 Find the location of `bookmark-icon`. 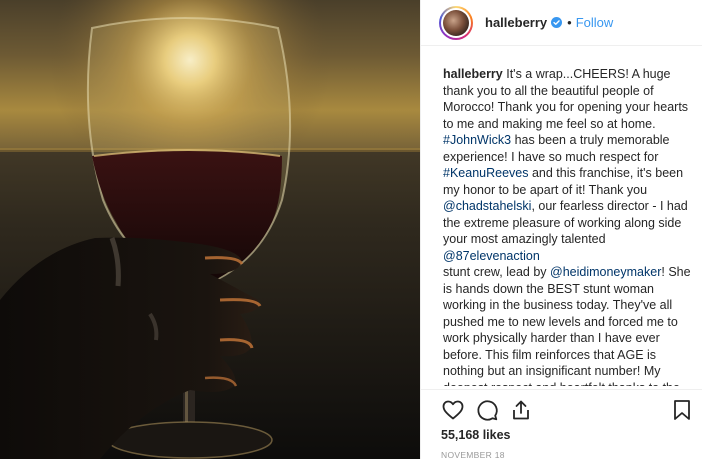

bookmark-icon is located at coordinates (682, 410).